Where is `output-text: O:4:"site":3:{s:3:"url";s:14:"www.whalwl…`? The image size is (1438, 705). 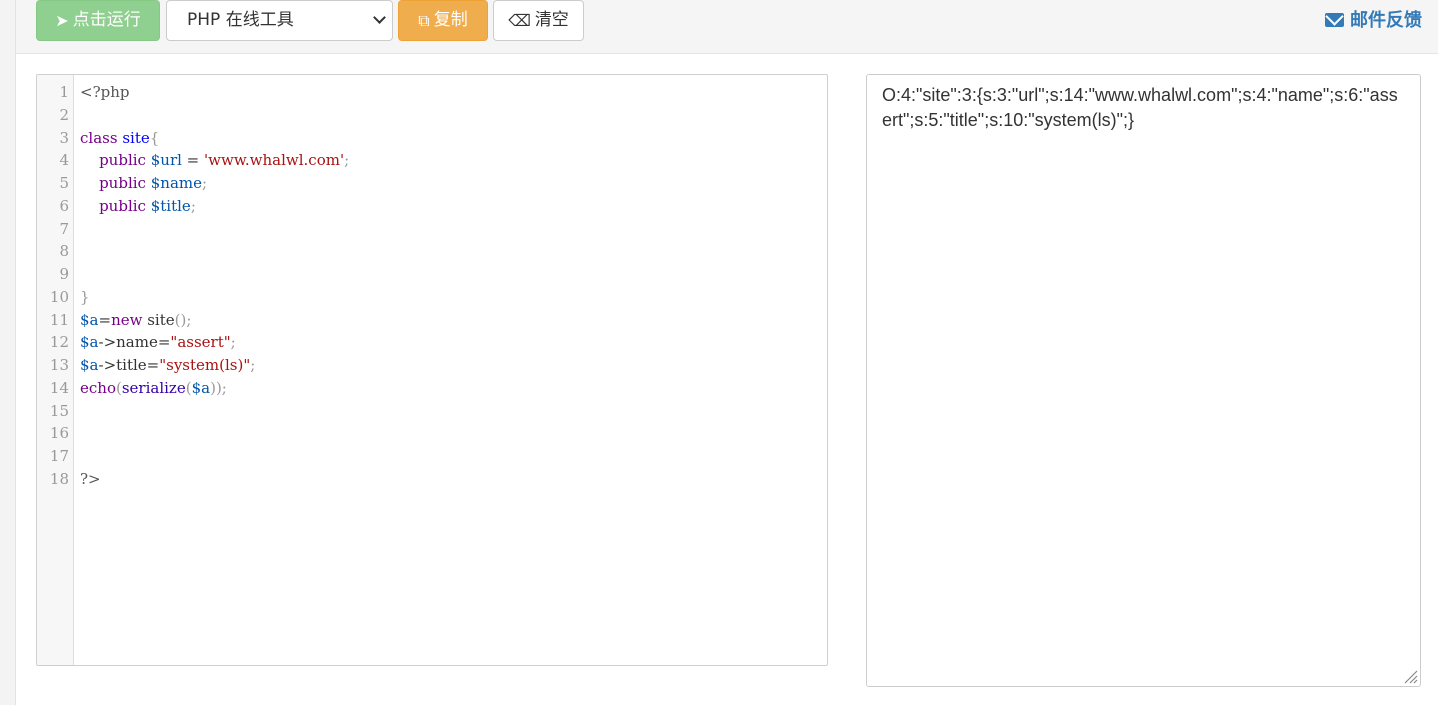
output-text: O:4:"site":3:{s:3:"url";s:14:"www.whalwl… is located at coordinates (1140, 107).